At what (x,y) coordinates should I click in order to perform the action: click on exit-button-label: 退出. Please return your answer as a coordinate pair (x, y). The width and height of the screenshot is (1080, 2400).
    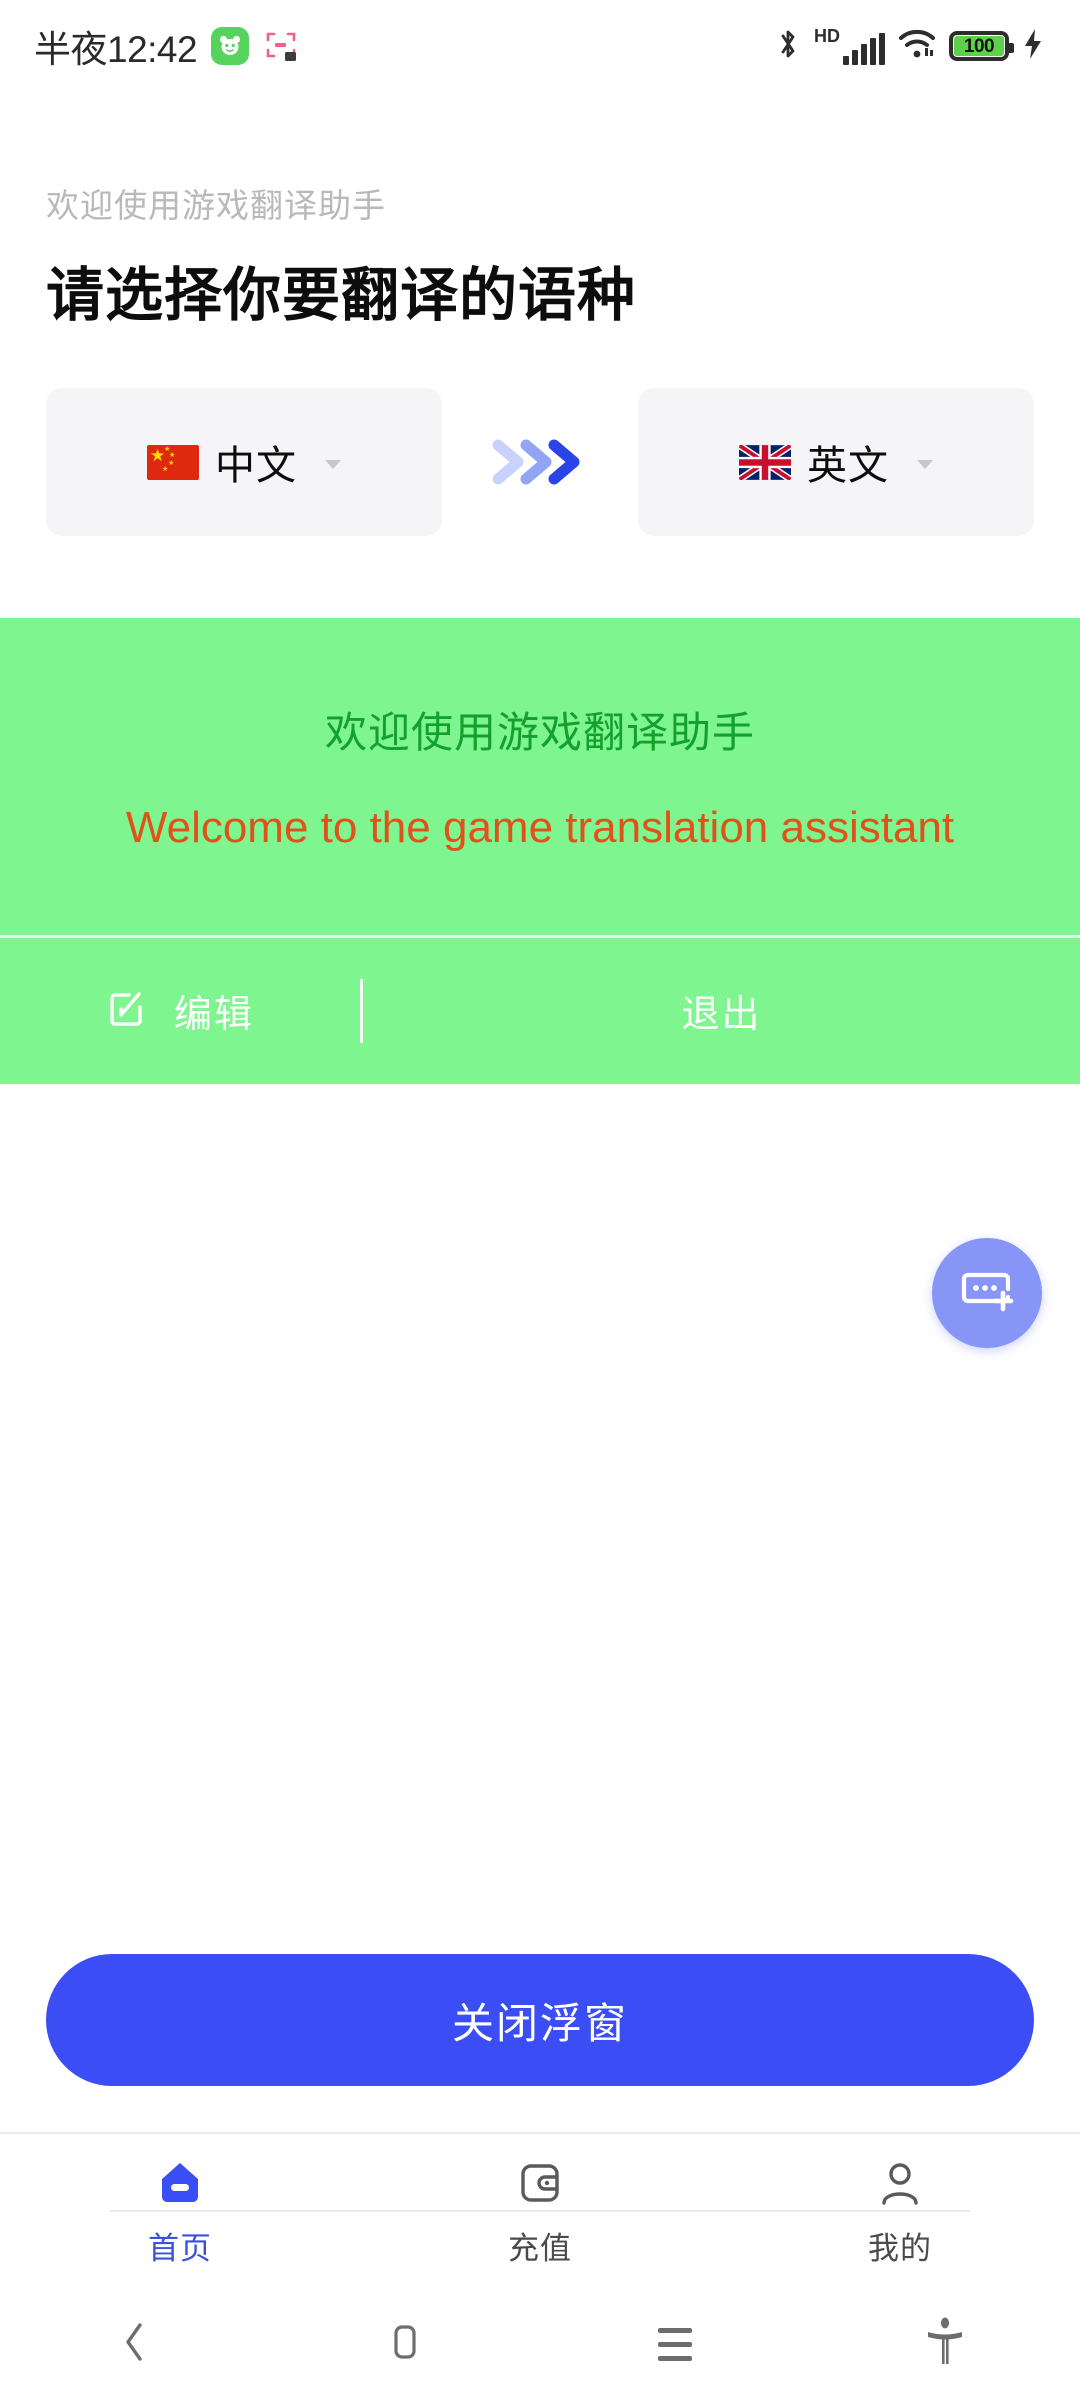
    Looking at the image, I should click on (721, 1015).